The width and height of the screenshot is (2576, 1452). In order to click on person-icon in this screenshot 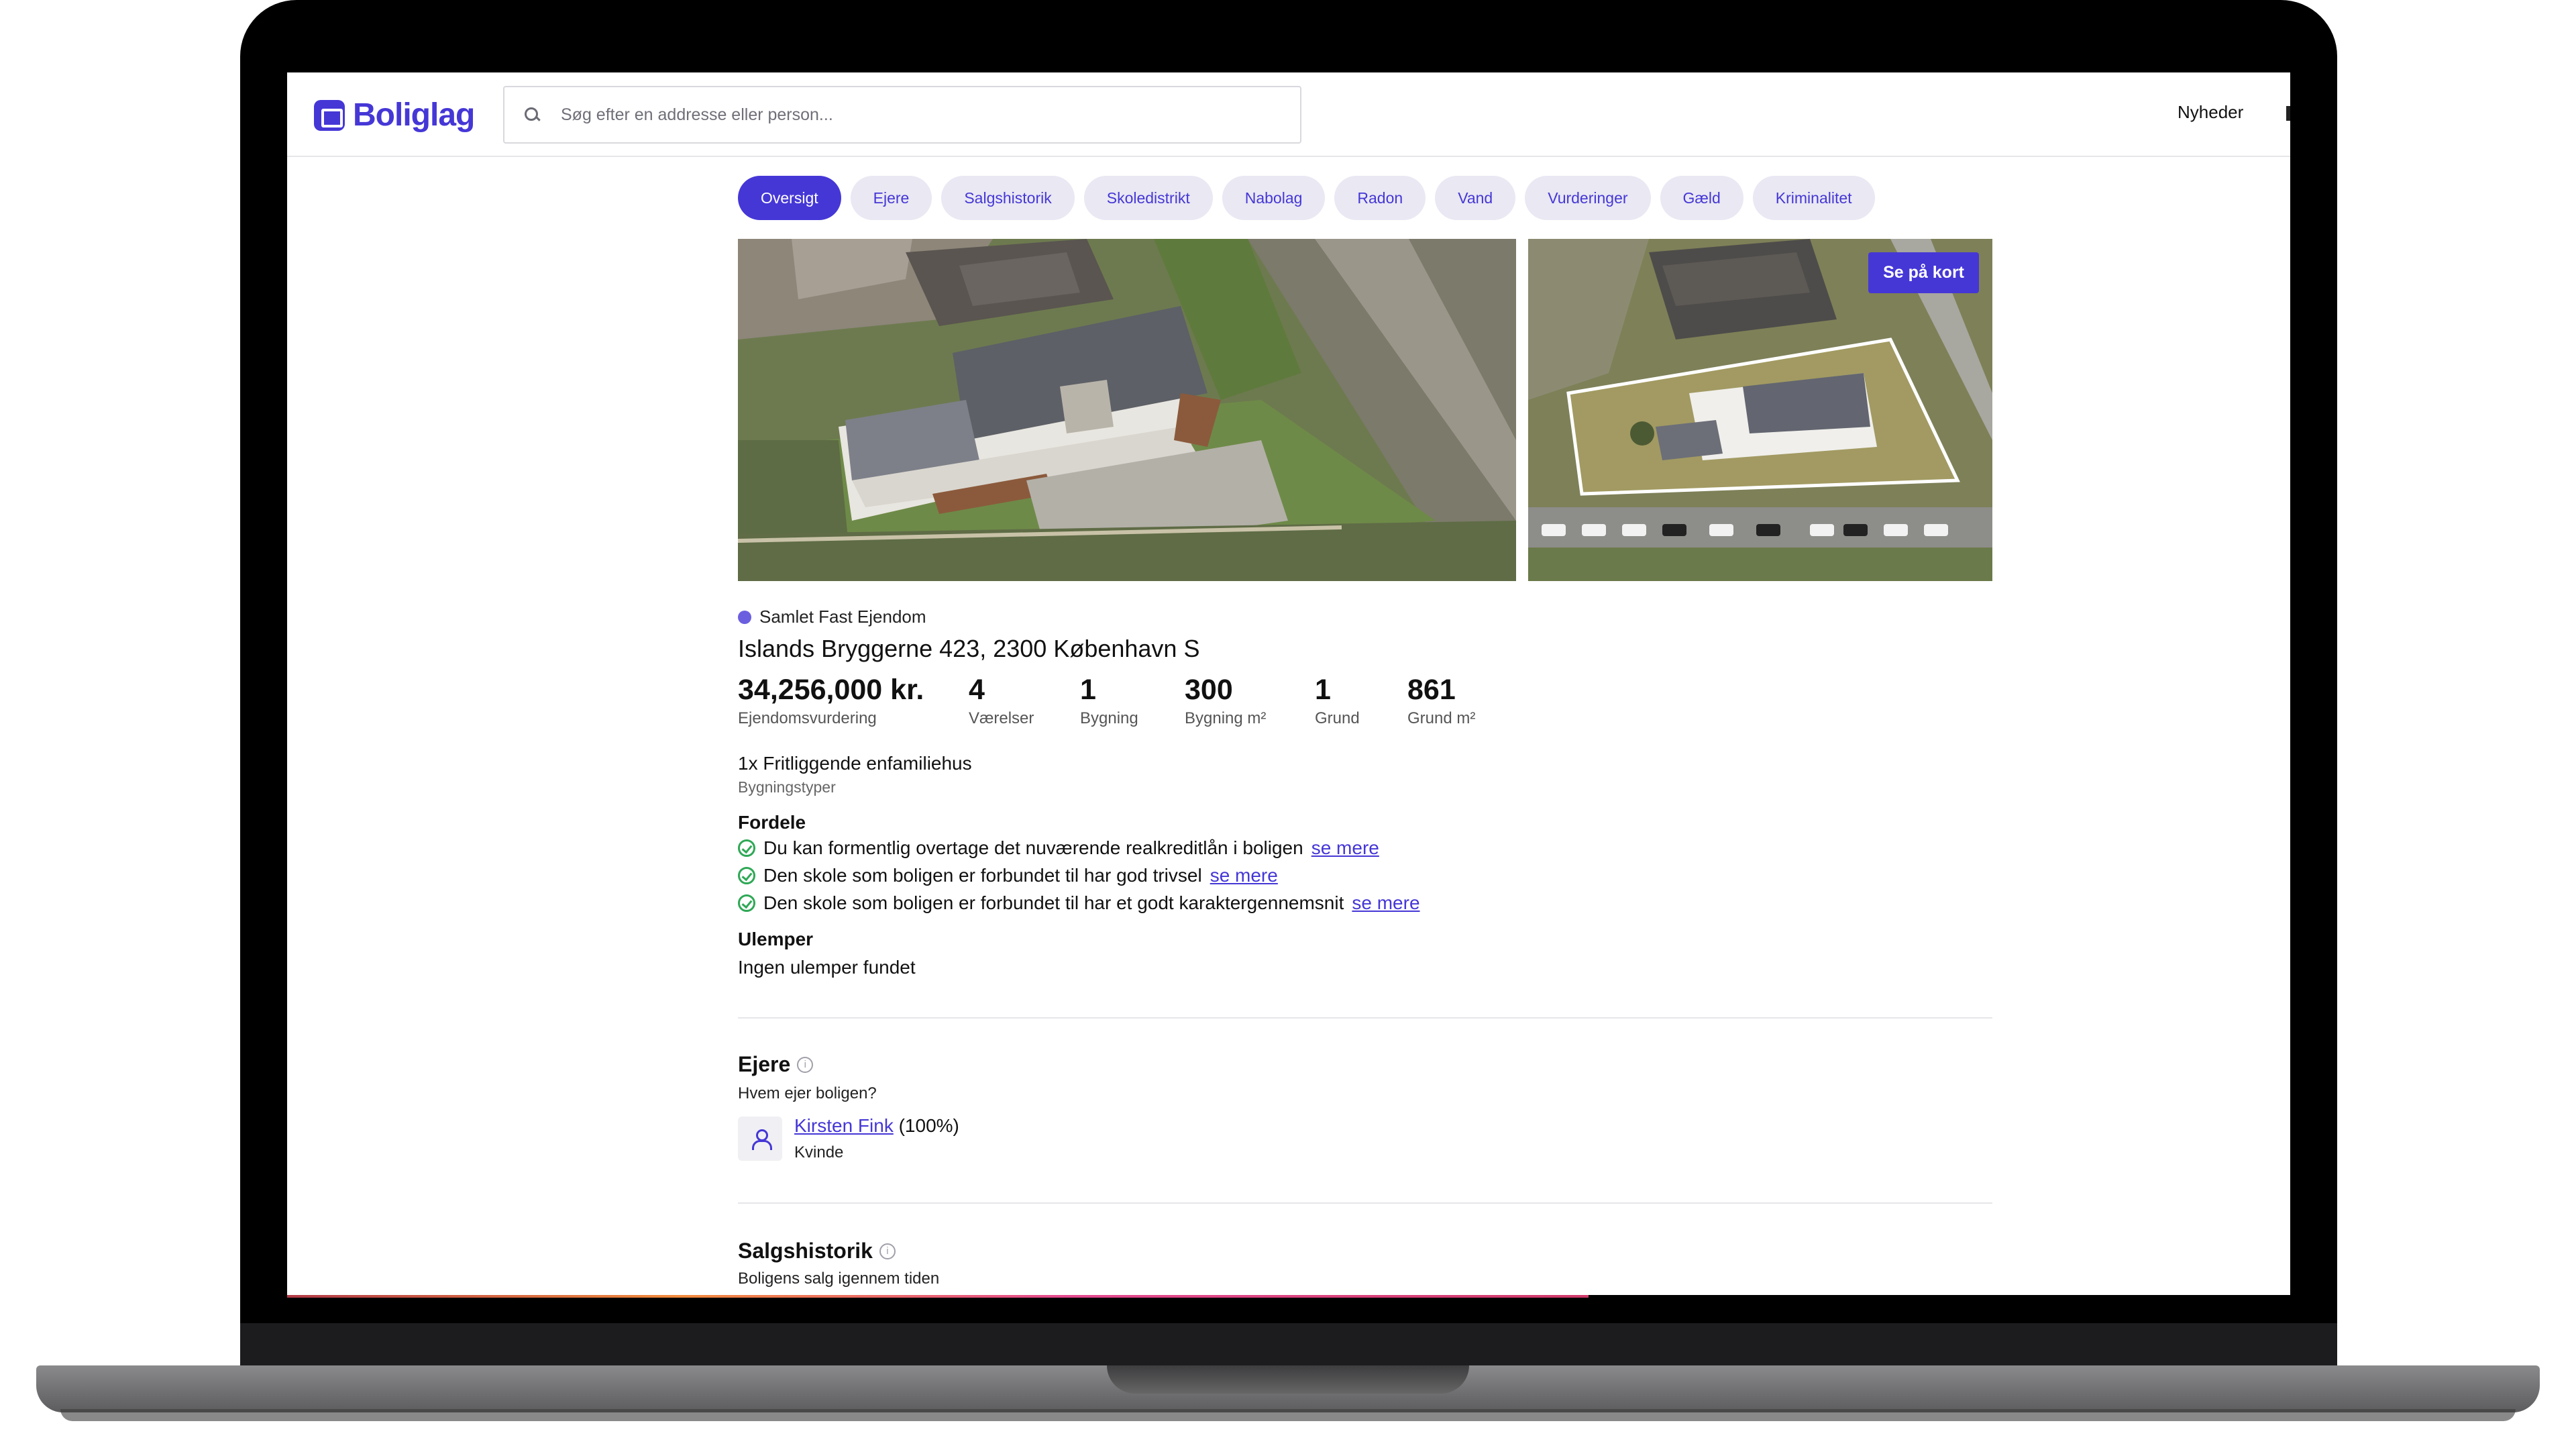, I will do `click(761, 1140)`.